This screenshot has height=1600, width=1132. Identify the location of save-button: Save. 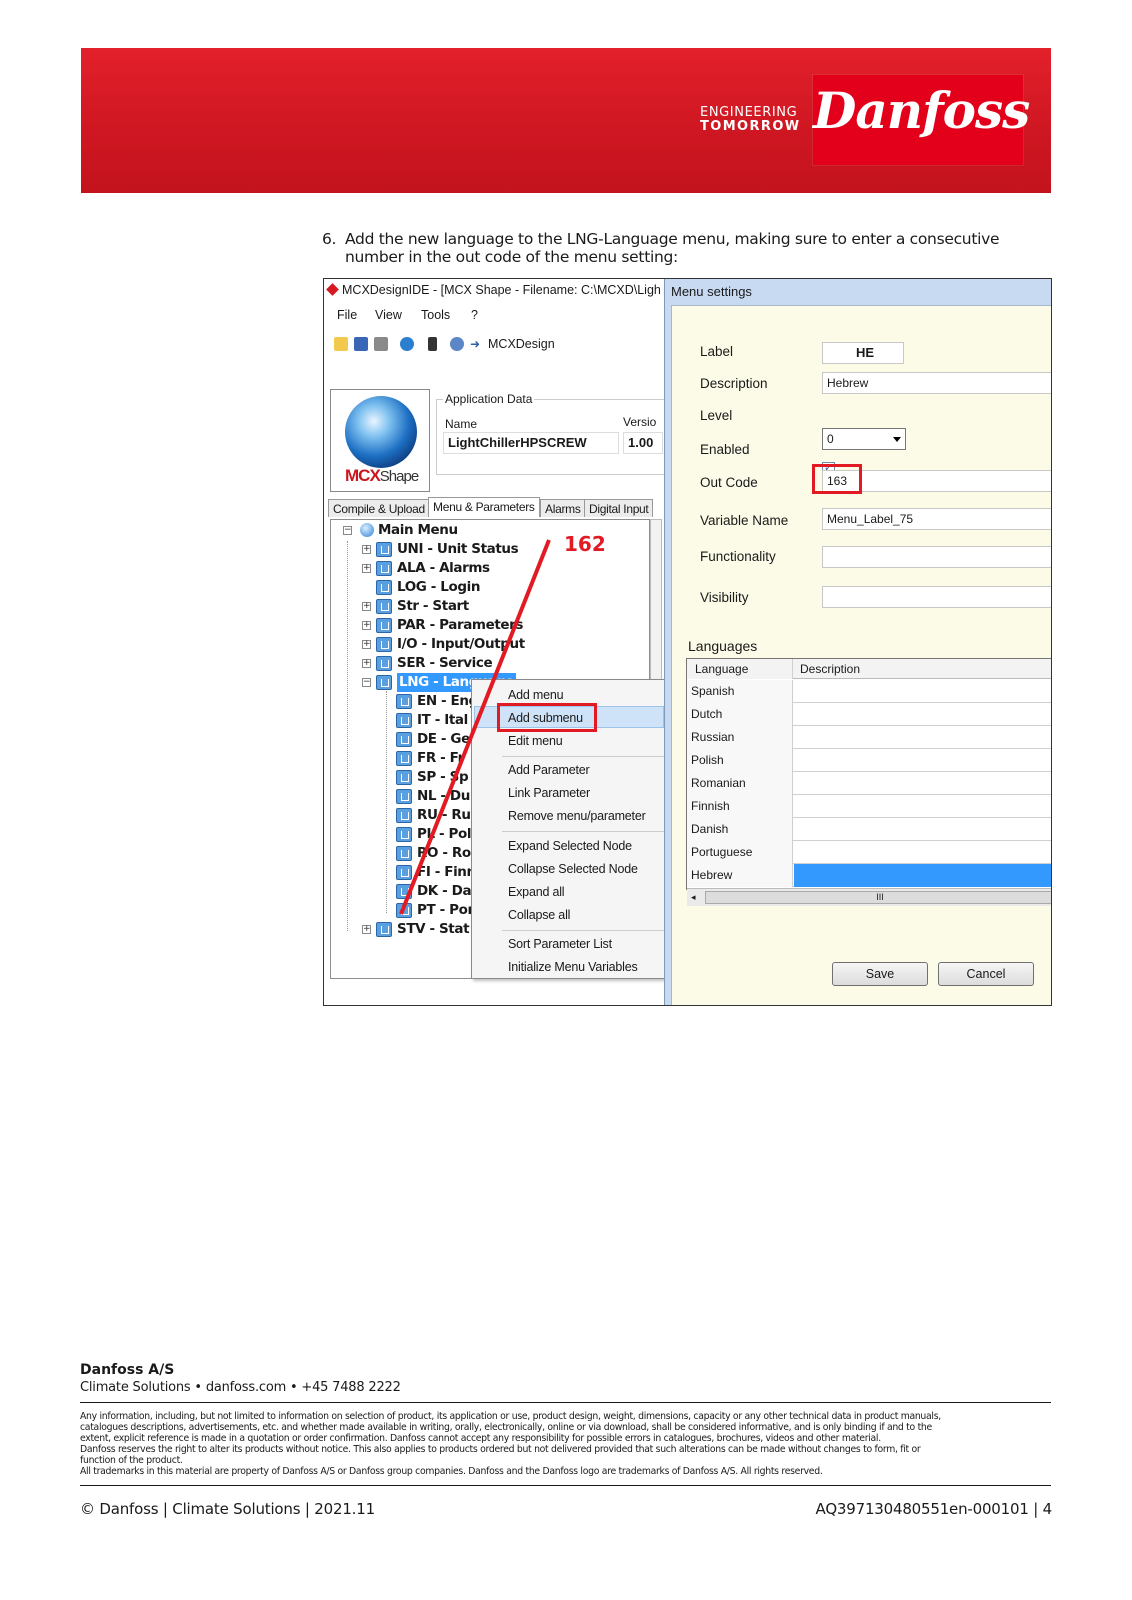
(880, 974).